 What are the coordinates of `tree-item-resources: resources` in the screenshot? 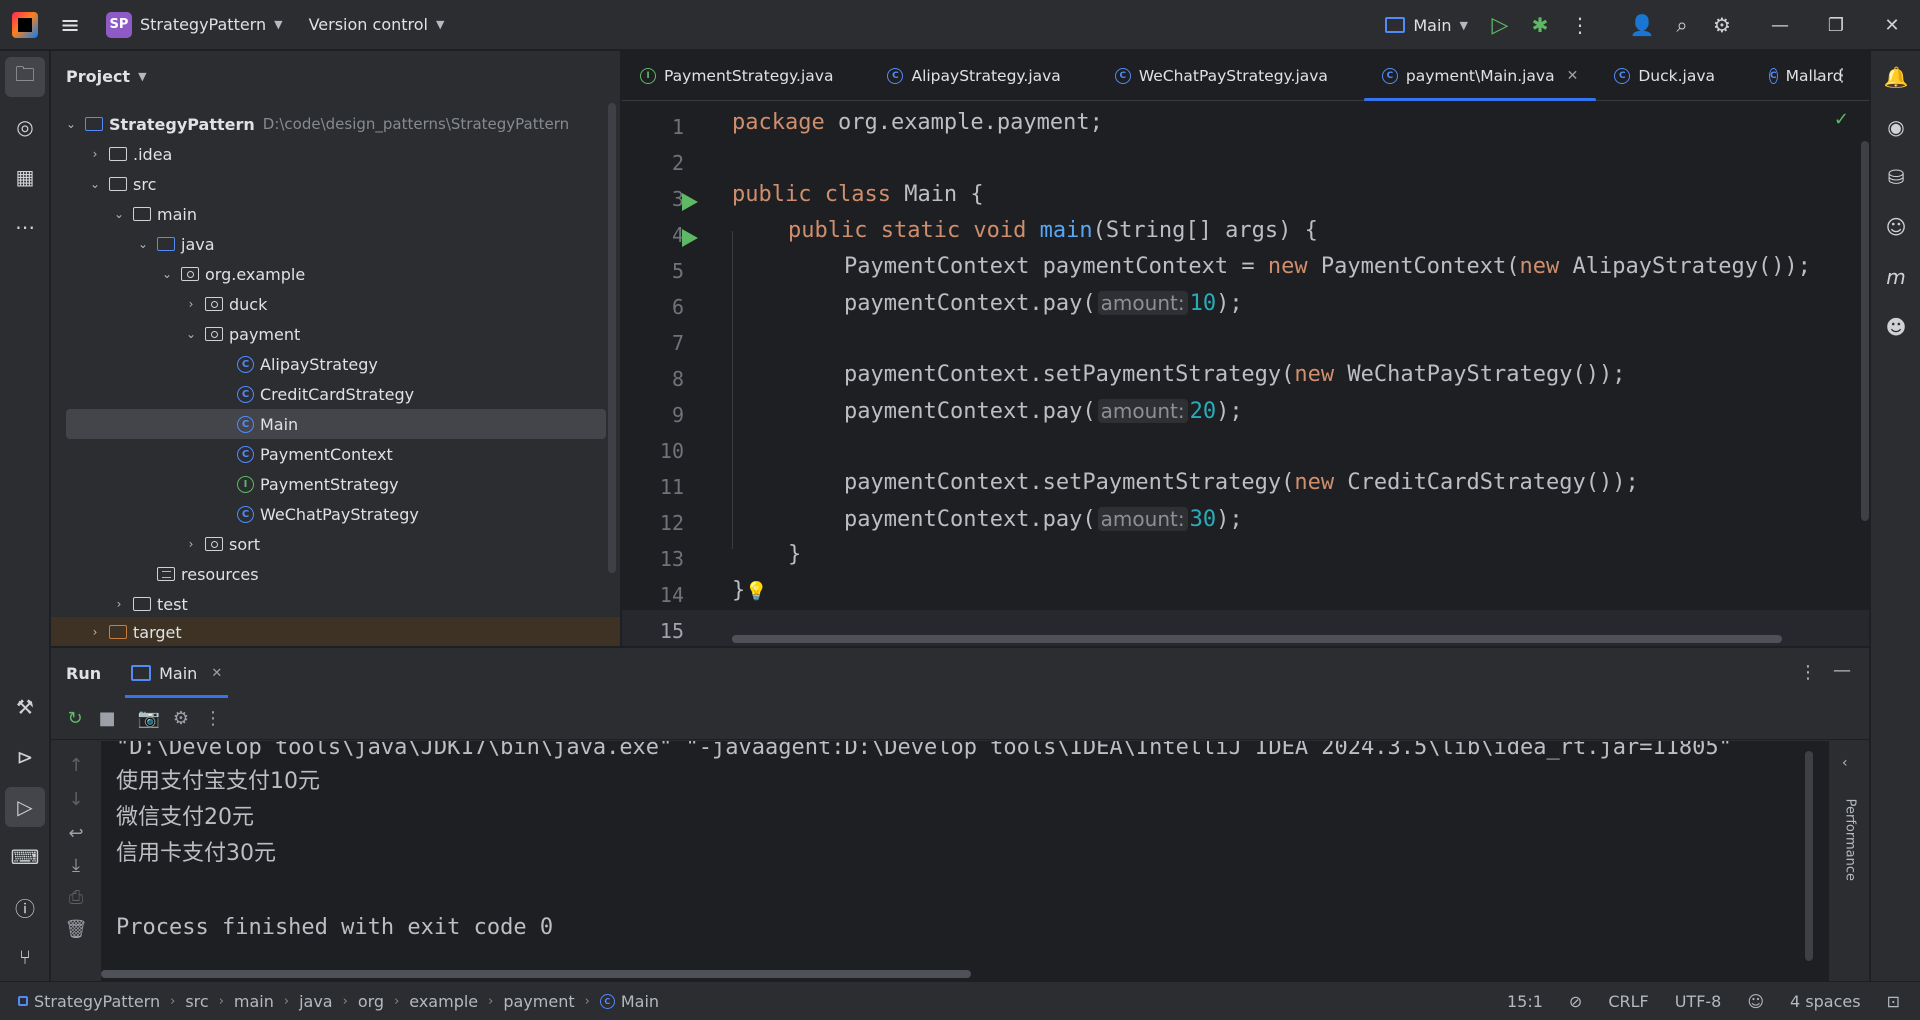 It's located at (331, 574).